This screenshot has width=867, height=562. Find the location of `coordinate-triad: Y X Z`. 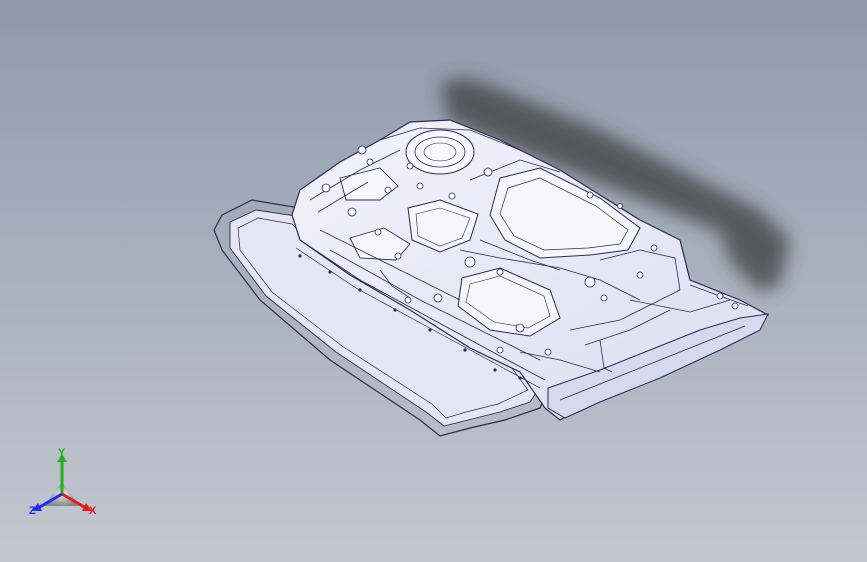

coordinate-triad: Y X Z is located at coordinates (64, 486).